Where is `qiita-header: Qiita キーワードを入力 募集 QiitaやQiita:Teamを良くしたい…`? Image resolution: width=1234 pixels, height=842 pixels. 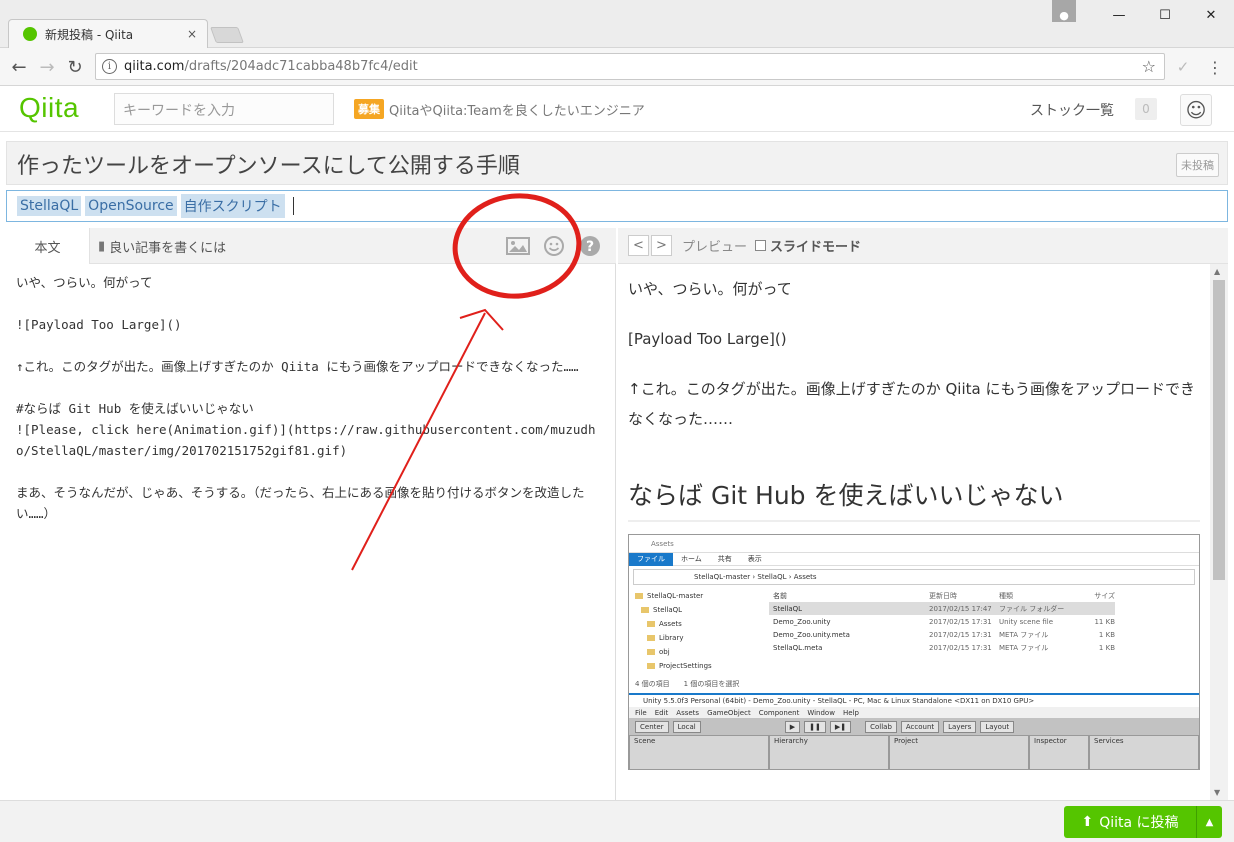
qiita-header: Qiita キーワードを入力 募集 QiitaやQiita:Teamを良くしたい… is located at coordinates (617, 109).